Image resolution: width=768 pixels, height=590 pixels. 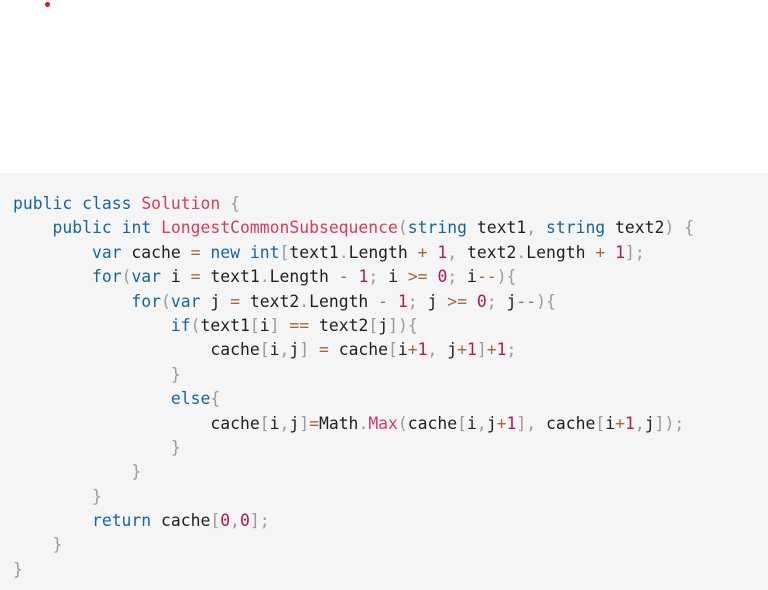 What do you see at coordinates (383, 423) in the screenshot?
I see `code-token: Max` at bounding box center [383, 423].